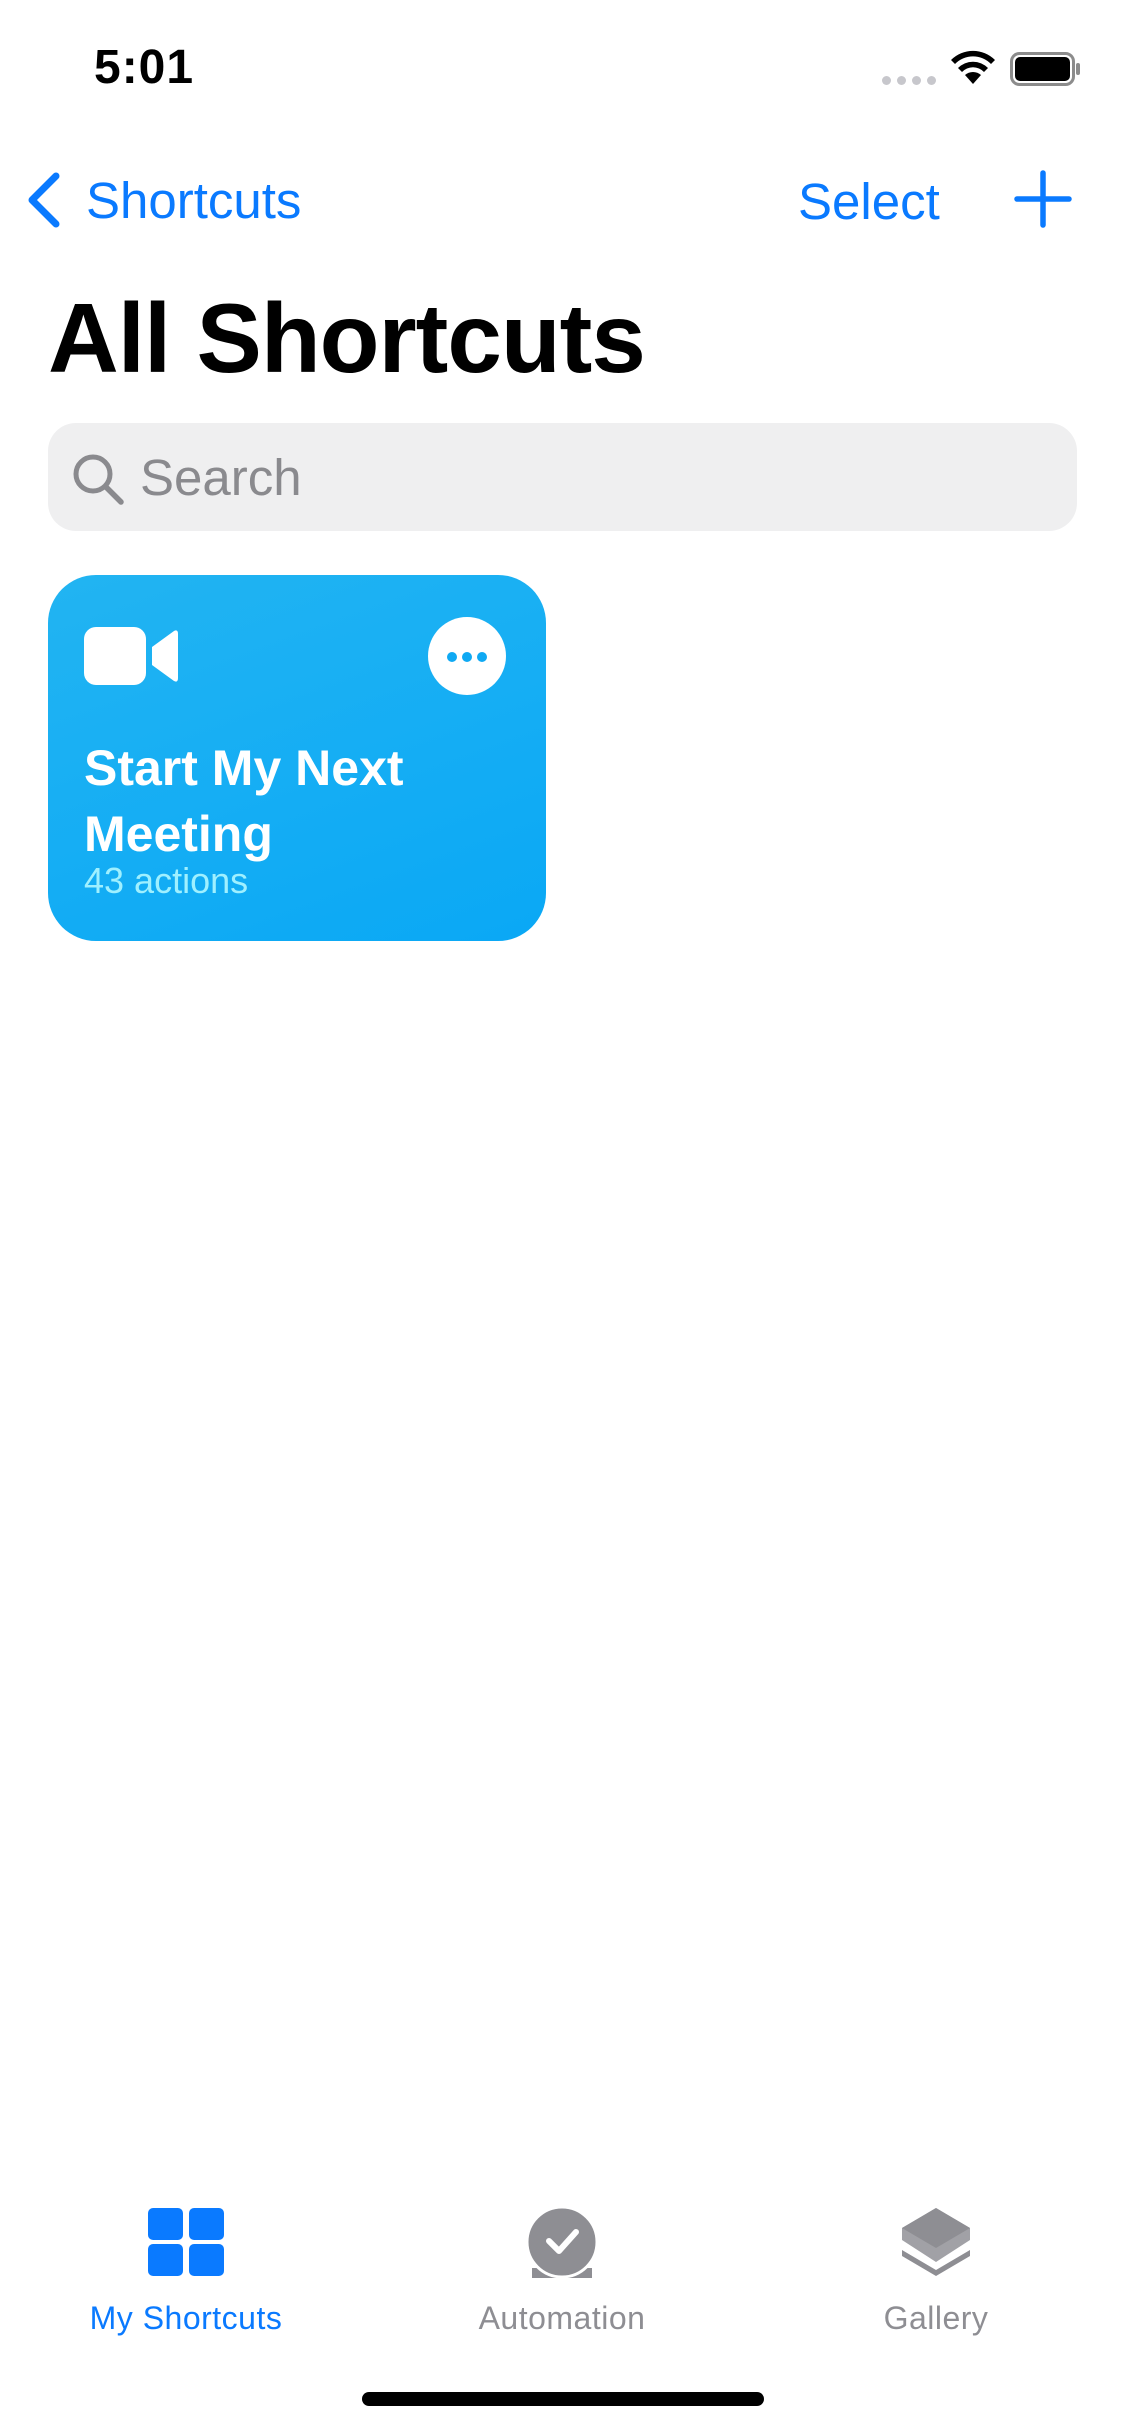  Describe the element at coordinates (936, 2242) in the screenshot. I see `layers-icon` at that location.